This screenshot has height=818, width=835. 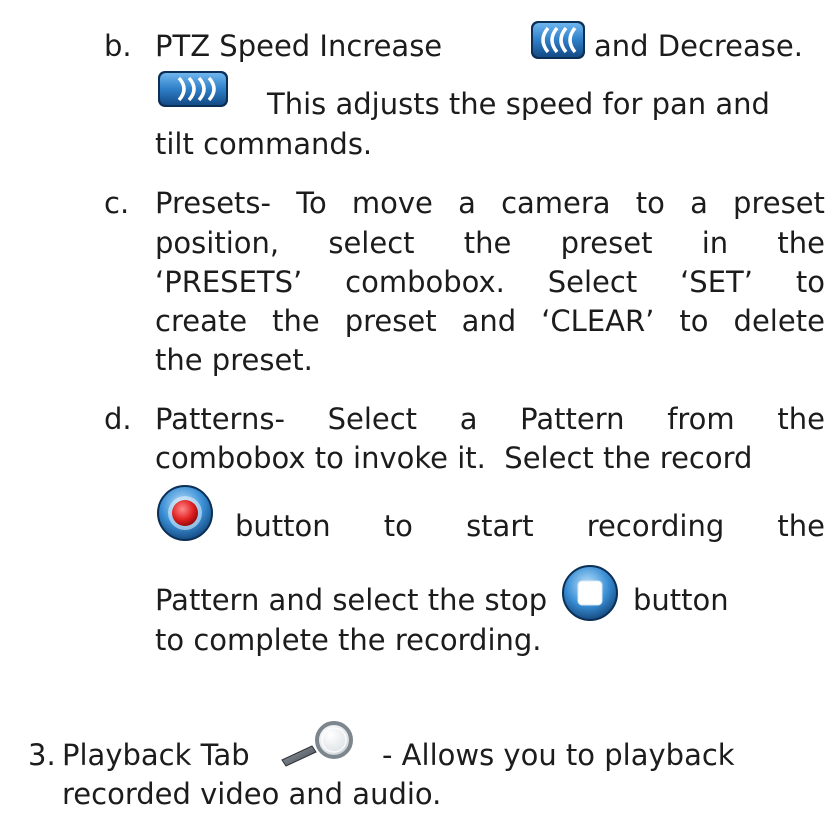 I want to click on word: To, so click(x=311, y=203).